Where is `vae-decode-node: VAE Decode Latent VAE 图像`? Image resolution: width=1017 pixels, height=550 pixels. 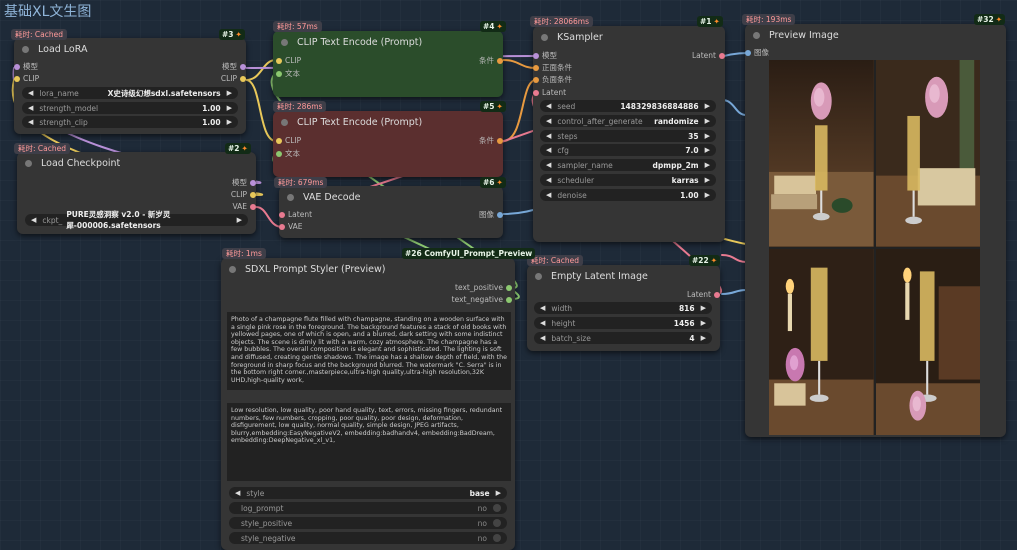 vae-decode-node: VAE Decode Latent VAE 图像 is located at coordinates (391, 212).